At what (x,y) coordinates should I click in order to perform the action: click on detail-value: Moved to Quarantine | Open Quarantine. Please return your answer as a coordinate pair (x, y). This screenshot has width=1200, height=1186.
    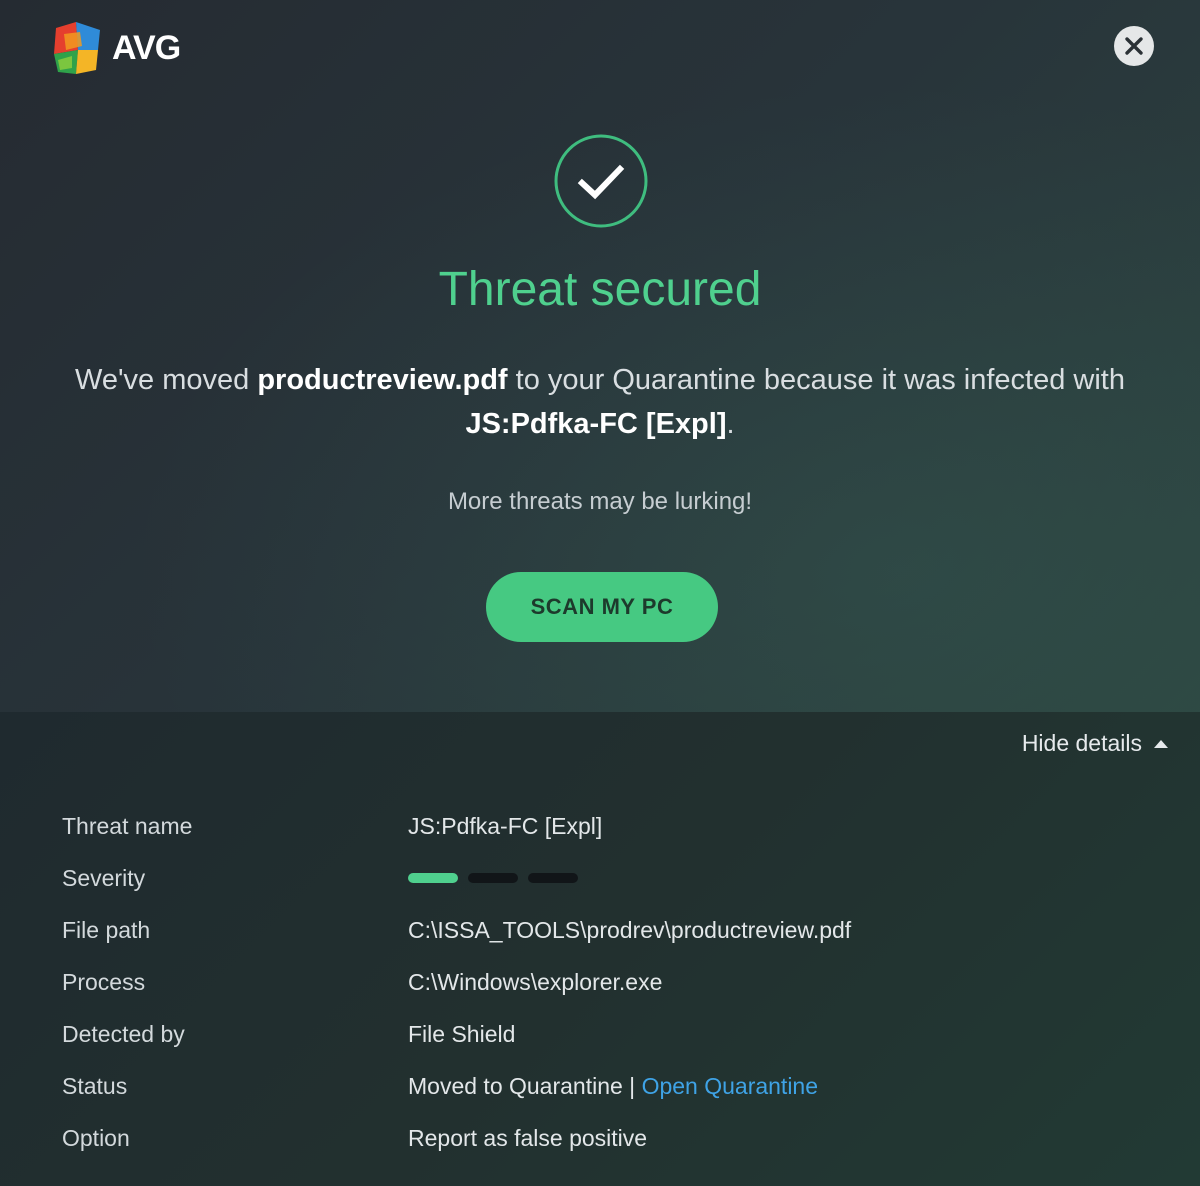
    Looking at the image, I should click on (613, 1086).